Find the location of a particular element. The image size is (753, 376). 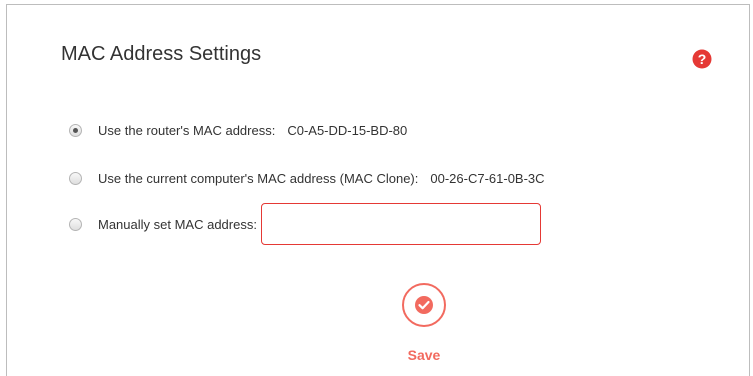

page-title: MAC Address Settings is located at coordinates (161, 54).